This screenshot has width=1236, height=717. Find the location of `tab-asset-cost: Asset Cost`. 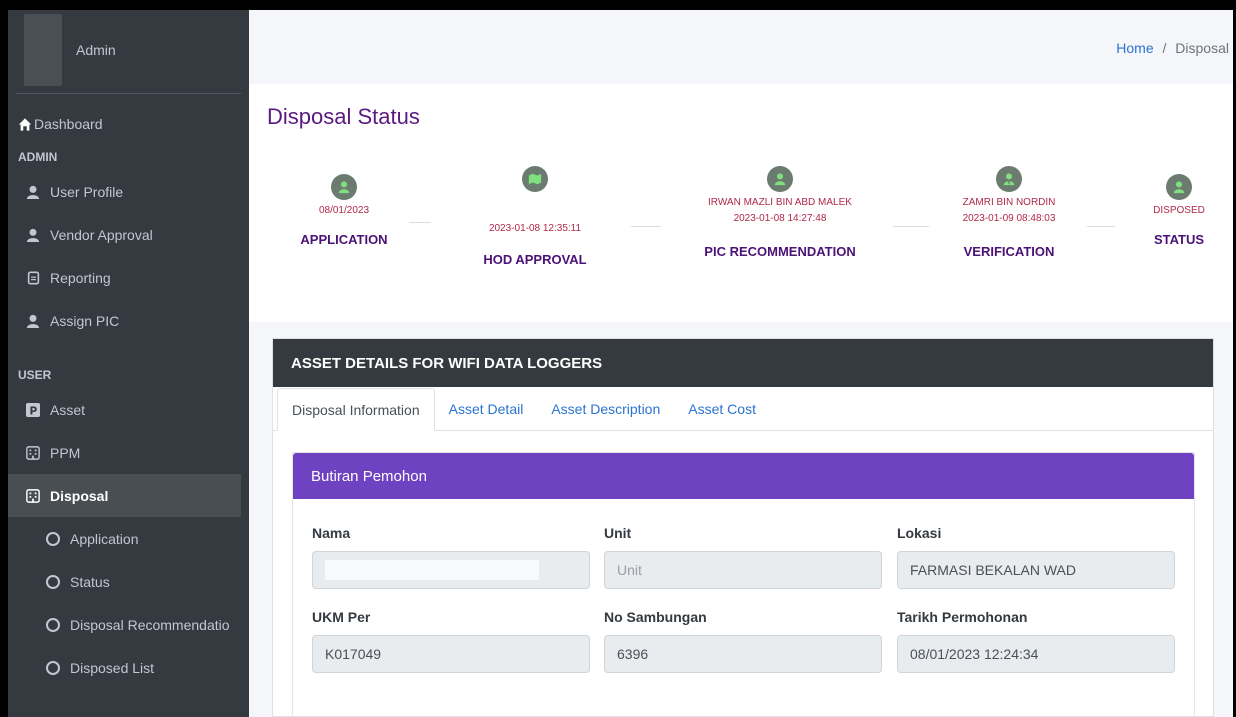

tab-asset-cost: Asset Cost is located at coordinates (722, 409).